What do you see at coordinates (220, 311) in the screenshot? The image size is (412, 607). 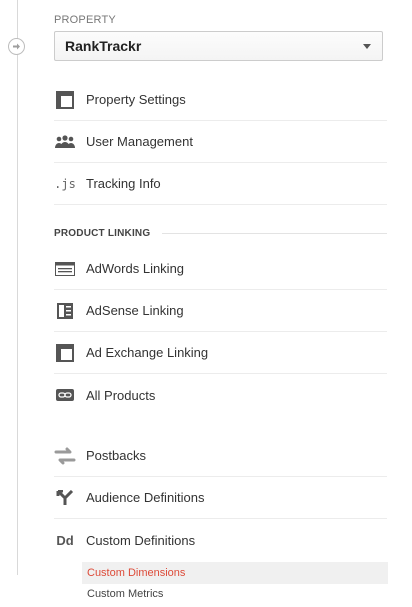 I see `menu-item-adsense-linking: AdSense Linking` at bounding box center [220, 311].